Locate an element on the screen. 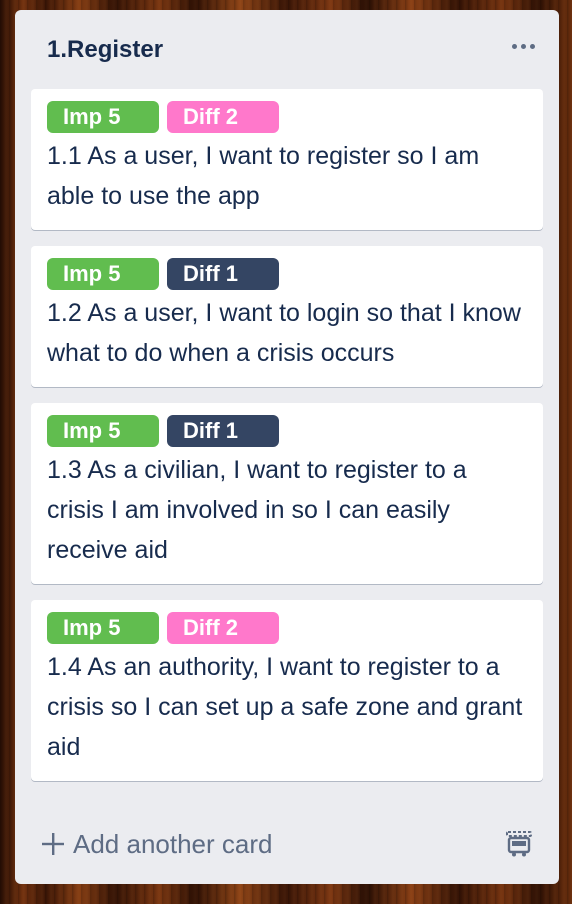 This screenshot has width=572, height=904. list-title: 1.Register is located at coordinates (105, 50).